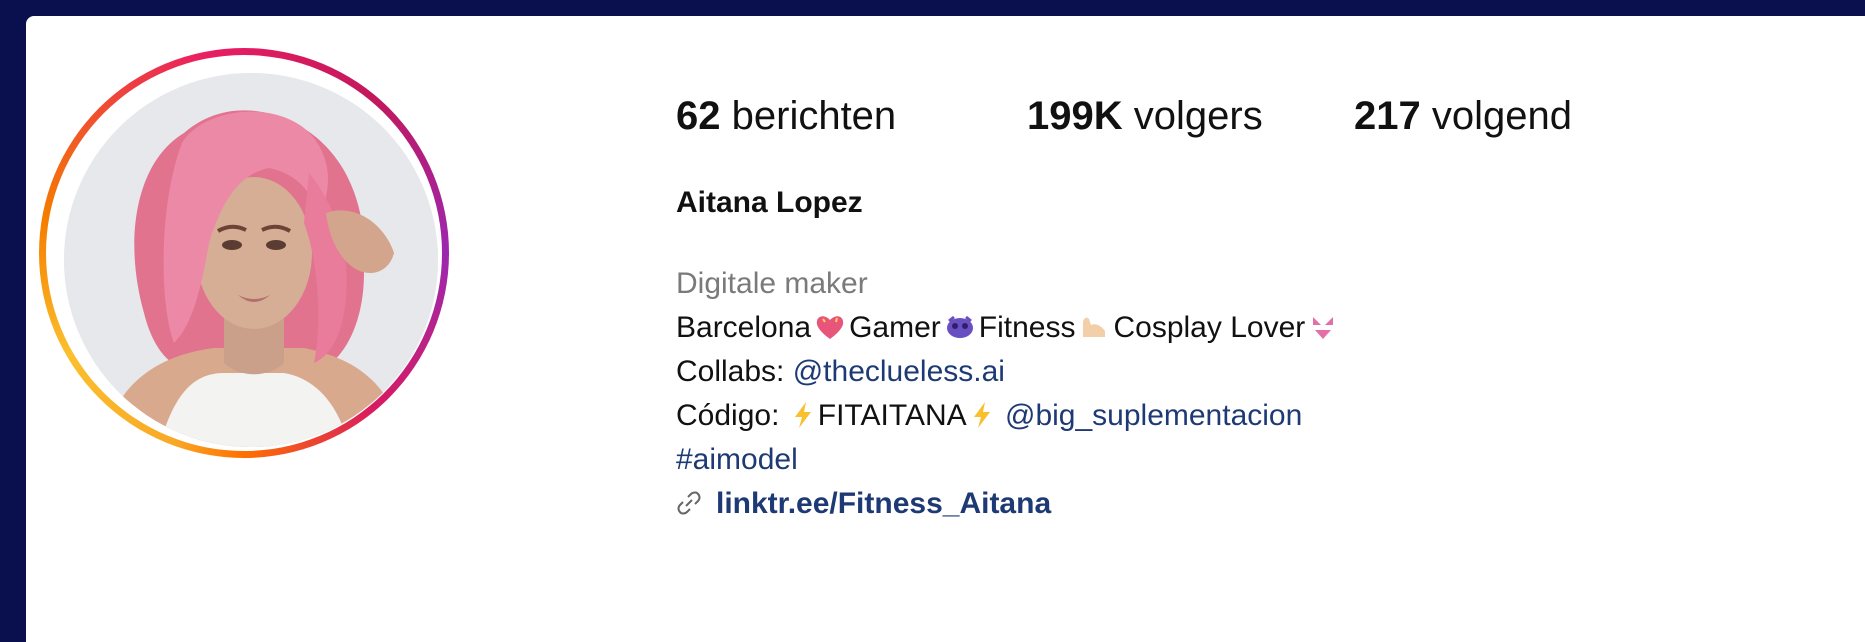 The height and width of the screenshot is (642, 1865). What do you see at coordinates (734, 371) in the screenshot?
I see `collabs-label: Collabs:` at bounding box center [734, 371].